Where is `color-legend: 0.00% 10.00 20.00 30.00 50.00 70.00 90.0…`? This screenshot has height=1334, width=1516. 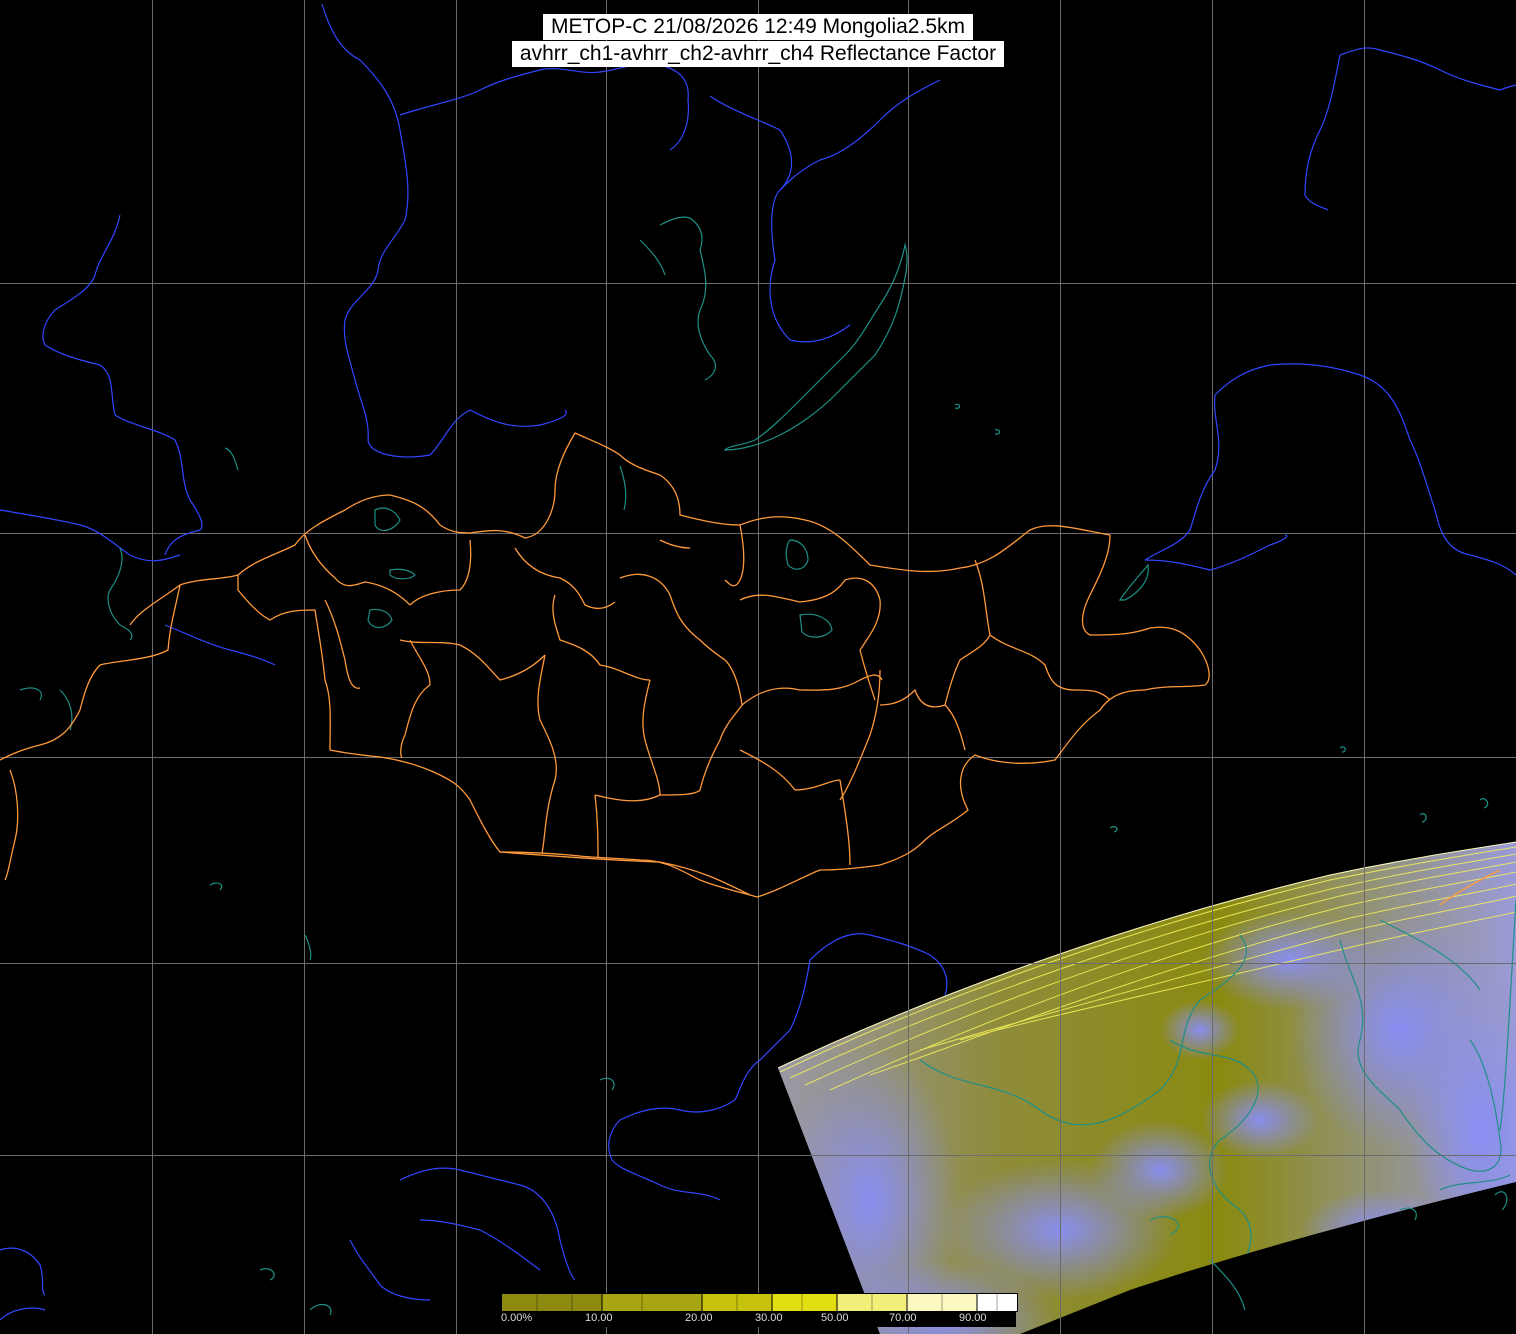 color-legend: 0.00% 10.00 20.00 30.00 50.00 70.00 90.0… is located at coordinates (759, 1311).